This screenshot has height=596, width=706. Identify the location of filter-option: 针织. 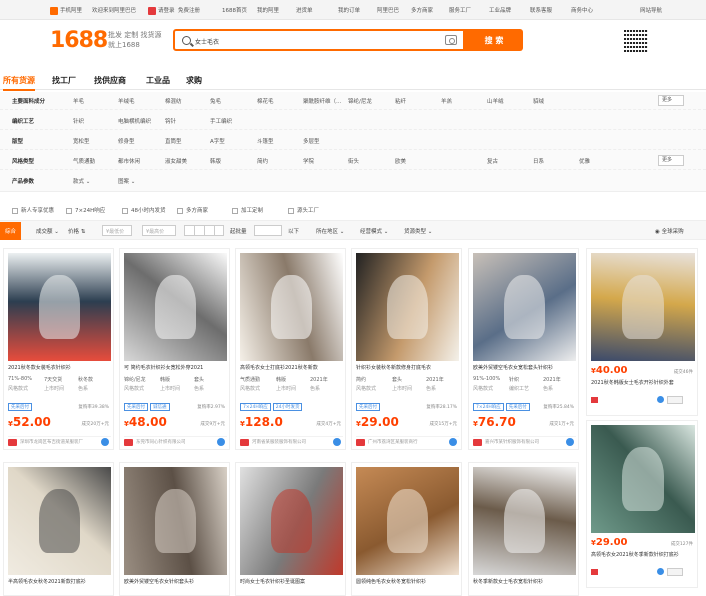
(78, 121).